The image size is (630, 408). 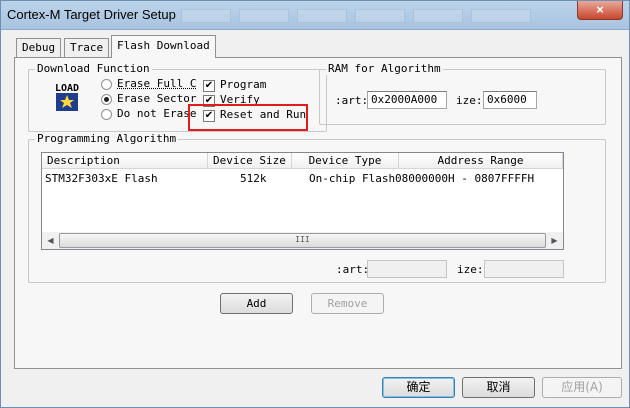 I want to click on cancel-button: 取消, so click(x=498, y=387).